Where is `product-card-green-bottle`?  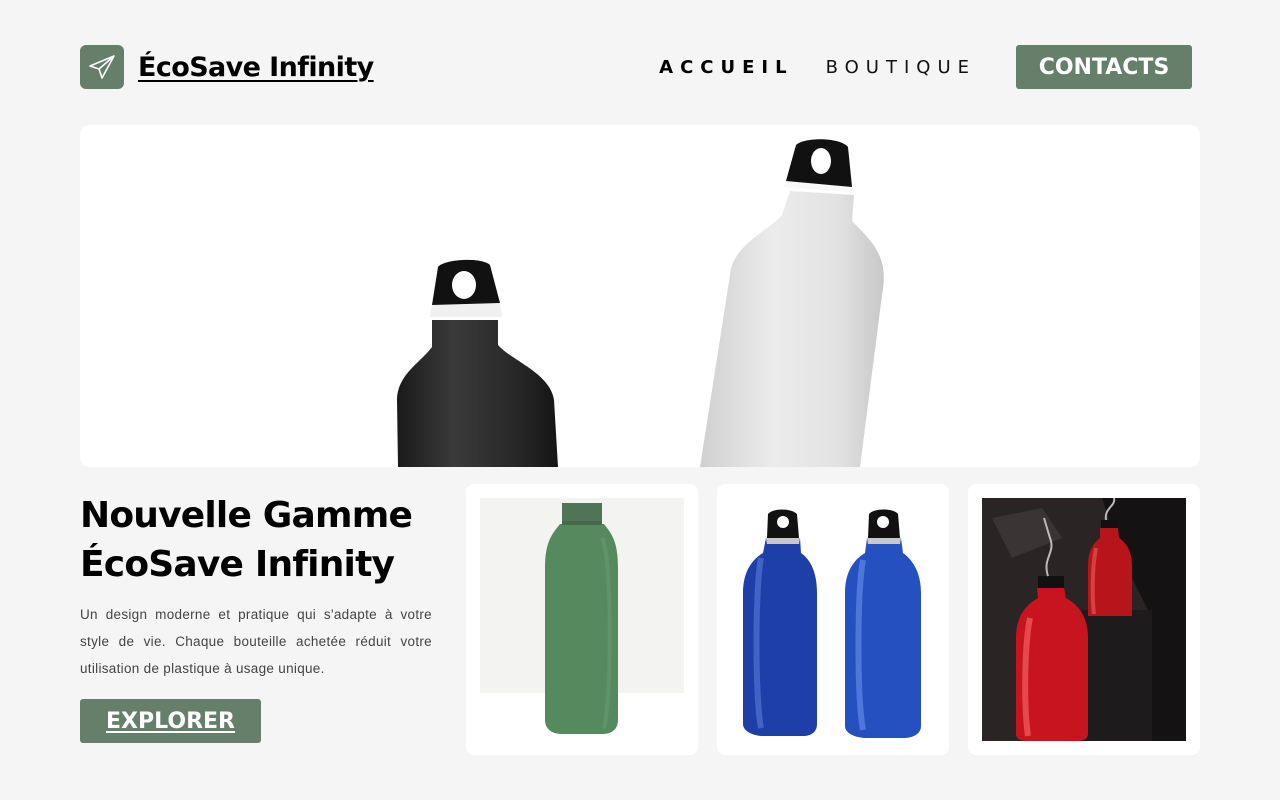
product-card-green-bottle is located at coordinates (582, 619).